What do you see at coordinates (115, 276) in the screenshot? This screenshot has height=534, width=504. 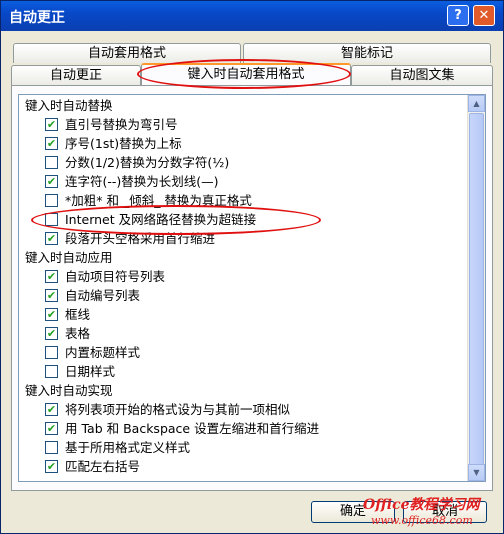 I see `option-label: 自动项目符号列表` at bounding box center [115, 276].